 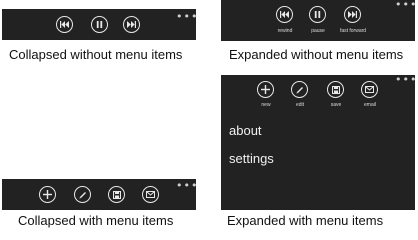 I want to click on menu-item-settings: settings, so click(x=251, y=158).